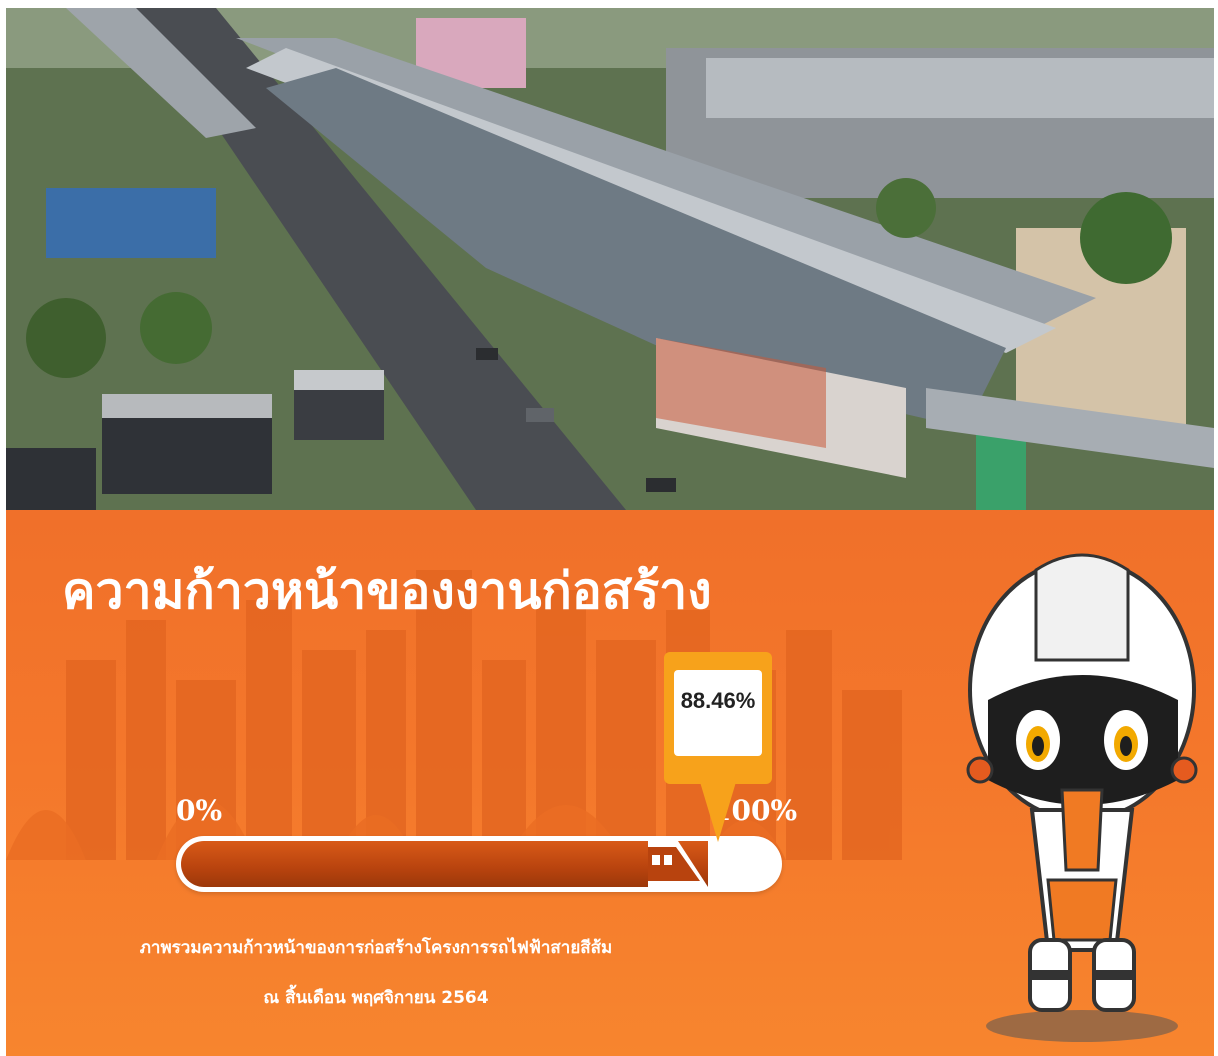 Image resolution: width=1218 pixels, height=1056 pixels. I want to click on progress-marker: 88.46%, so click(718, 752).